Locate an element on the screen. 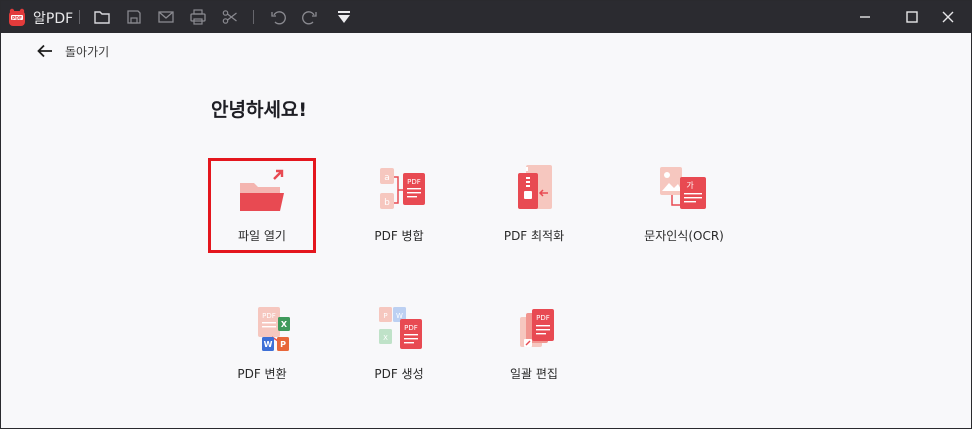  save-icon is located at coordinates (134, 17).